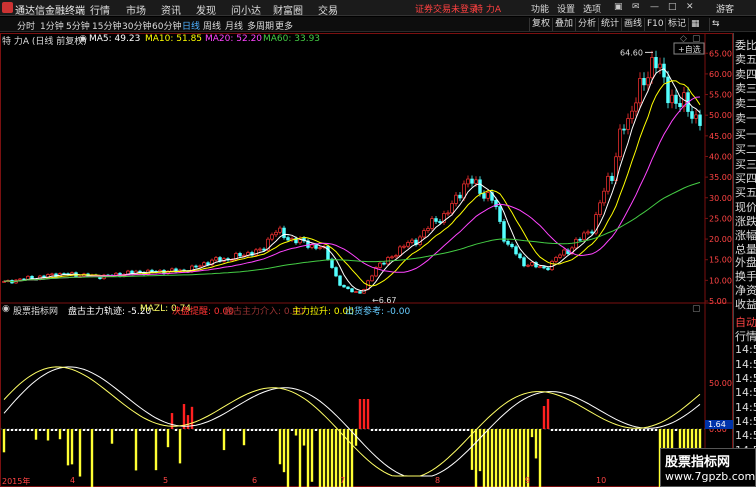 The height and width of the screenshot is (487, 756). What do you see at coordinates (718, 301) in the screenshot?
I see `price-axis-label: 5.00` at bounding box center [718, 301].